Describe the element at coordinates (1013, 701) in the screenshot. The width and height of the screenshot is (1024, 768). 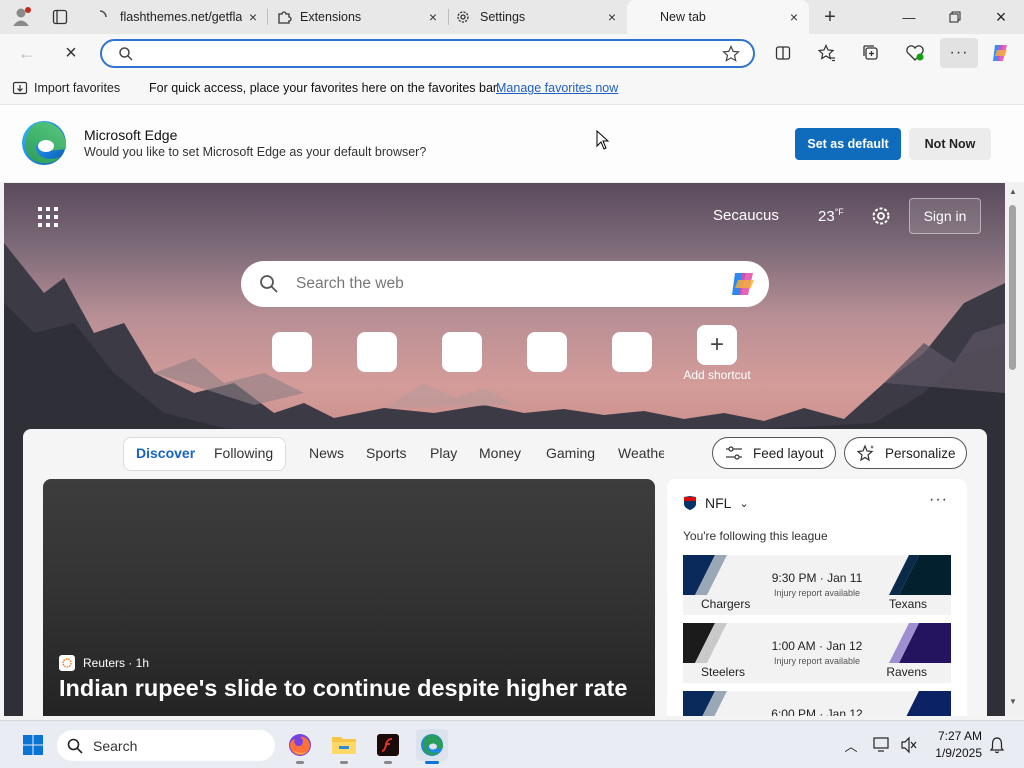
I see `scroll-down-arrow-icon: ▼` at that location.